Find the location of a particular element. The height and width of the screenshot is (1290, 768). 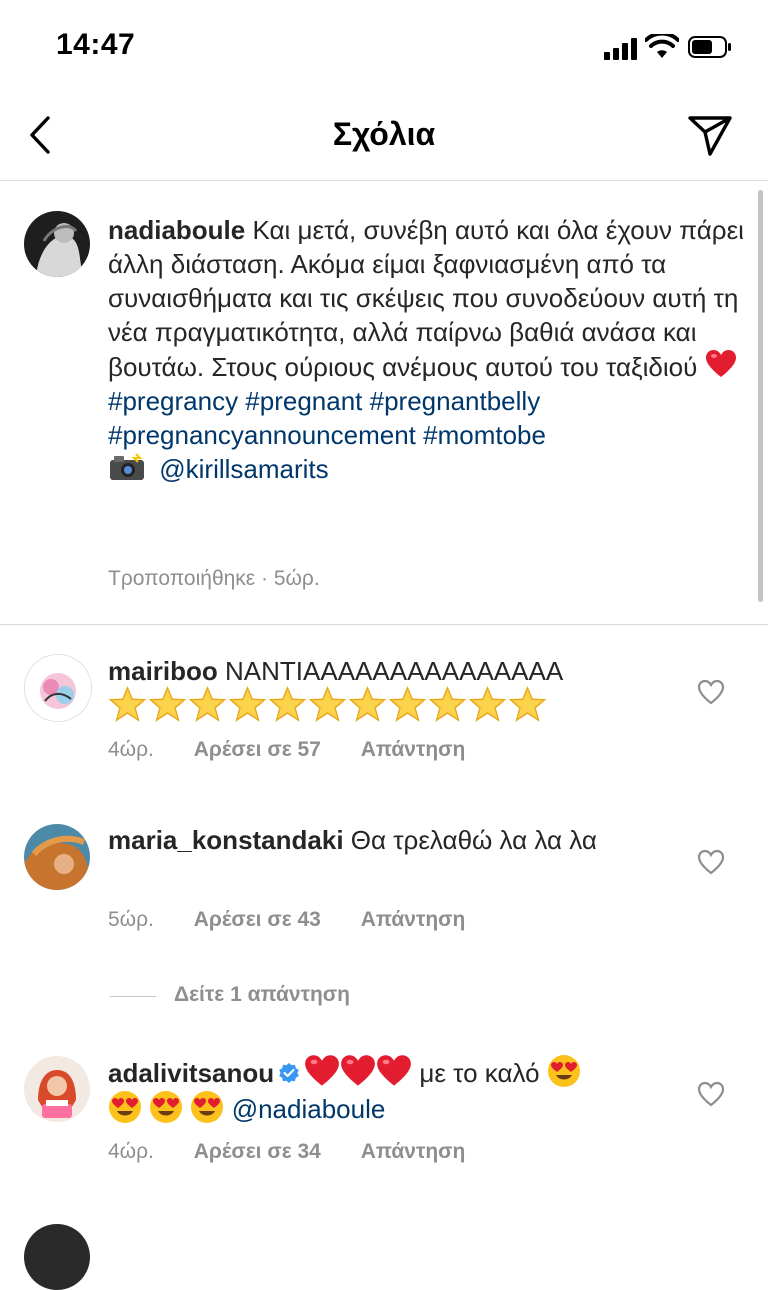

comment-body: adalivitsanou με το καλό @nadiaboule is located at coordinates (388, 1090).